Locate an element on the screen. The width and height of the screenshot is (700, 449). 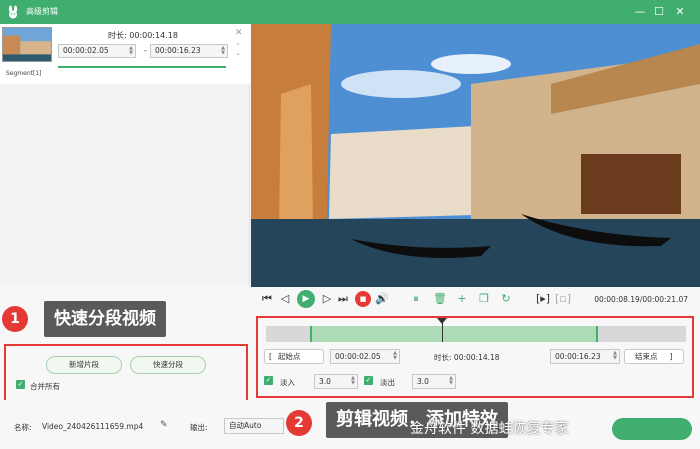
maximize-icon: ☐ is located at coordinates (659, 12).